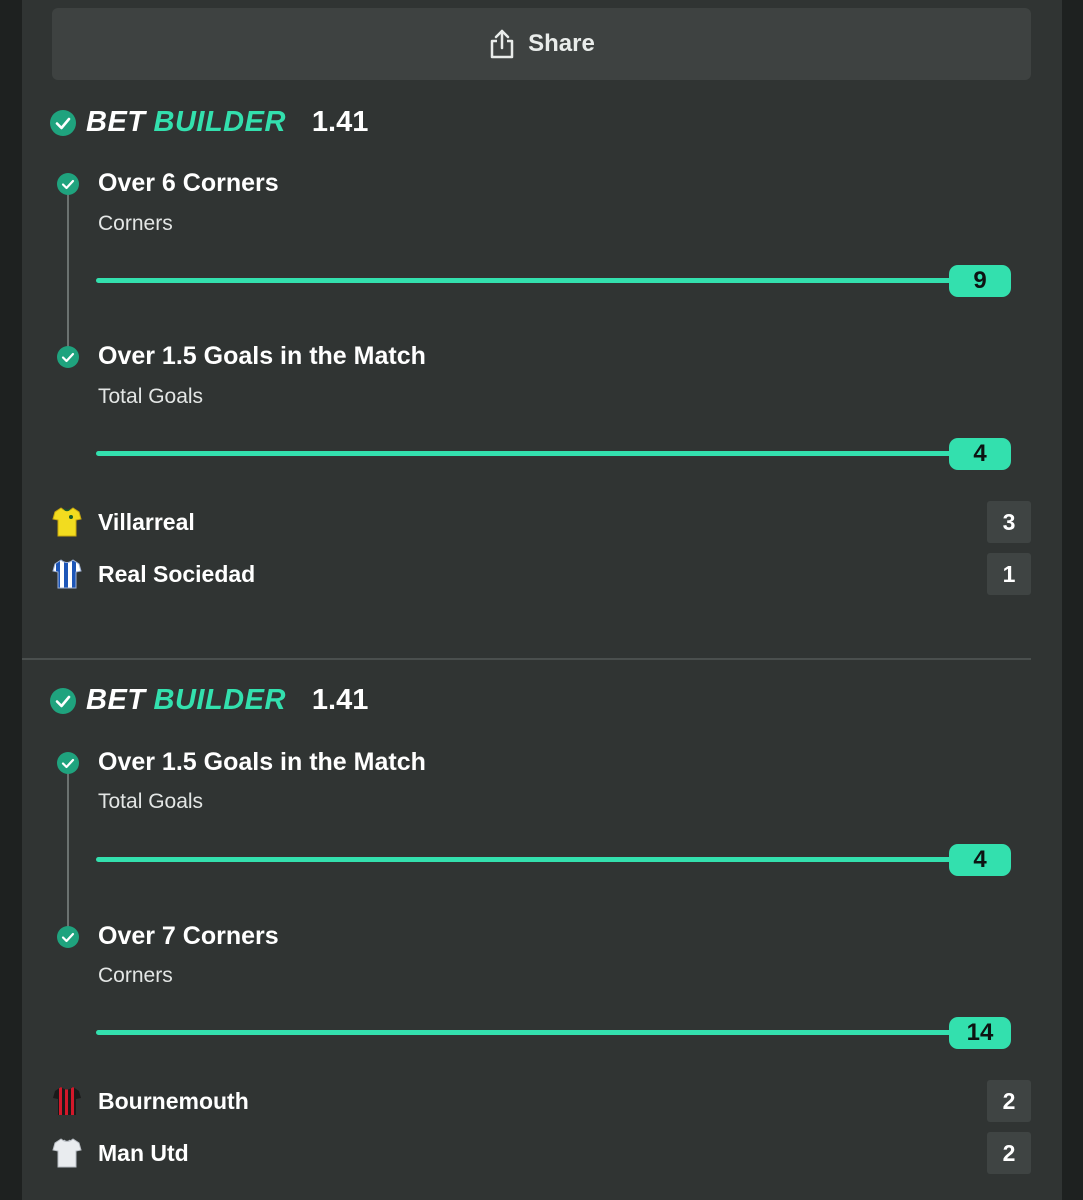 The height and width of the screenshot is (1200, 1083). What do you see at coordinates (188, 183) in the screenshot?
I see `leg-title: Over 6 Corners` at bounding box center [188, 183].